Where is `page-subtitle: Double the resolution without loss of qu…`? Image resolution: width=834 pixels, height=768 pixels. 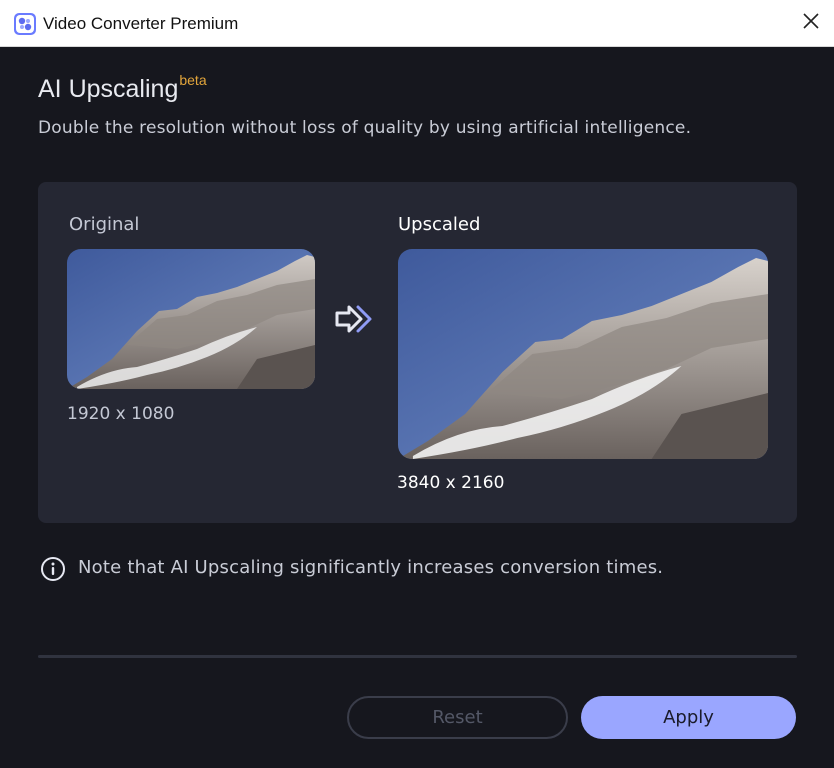 page-subtitle: Double the resolution without loss of qu… is located at coordinates (365, 128).